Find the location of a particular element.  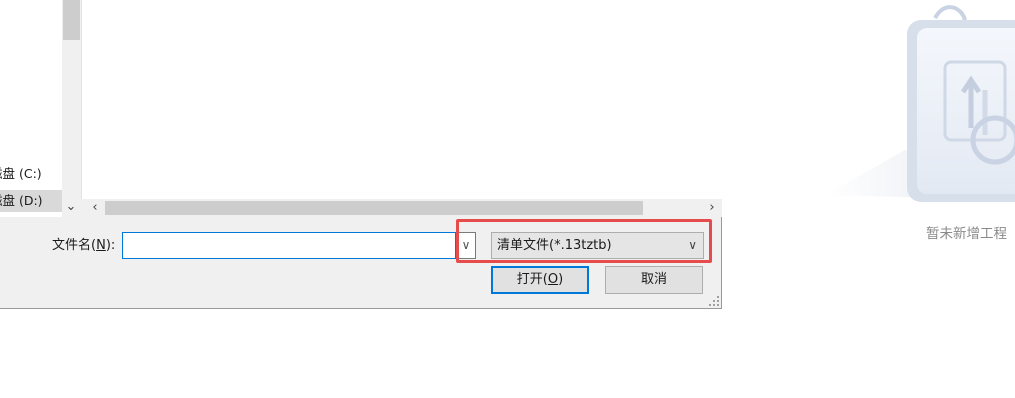

chevron-left-icon: ‹ is located at coordinates (95, 208).